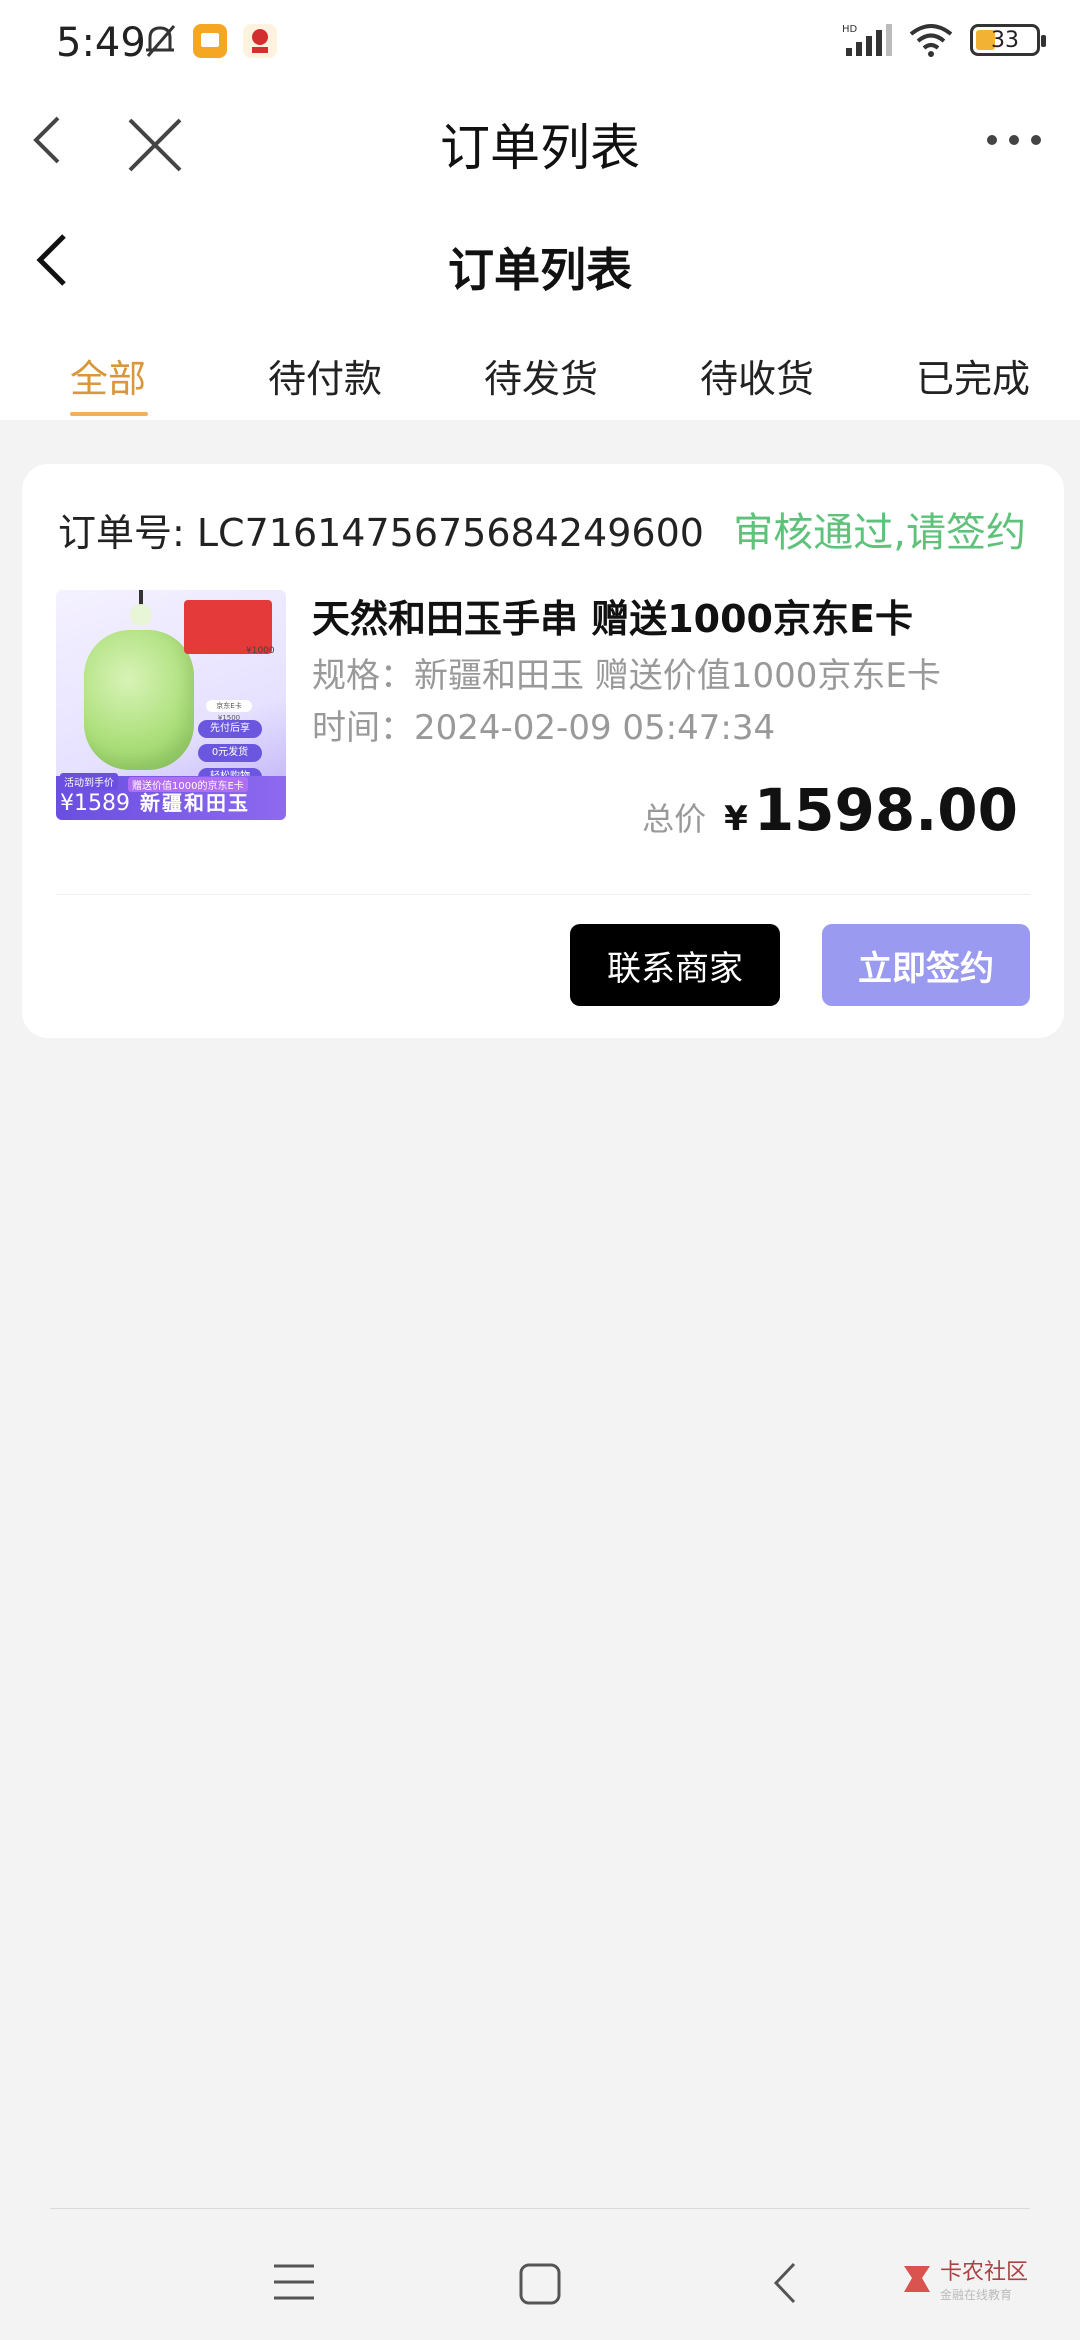 This screenshot has width=1080, height=2340. I want to click on thumb-pill: 0元发货, so click(230, 753).